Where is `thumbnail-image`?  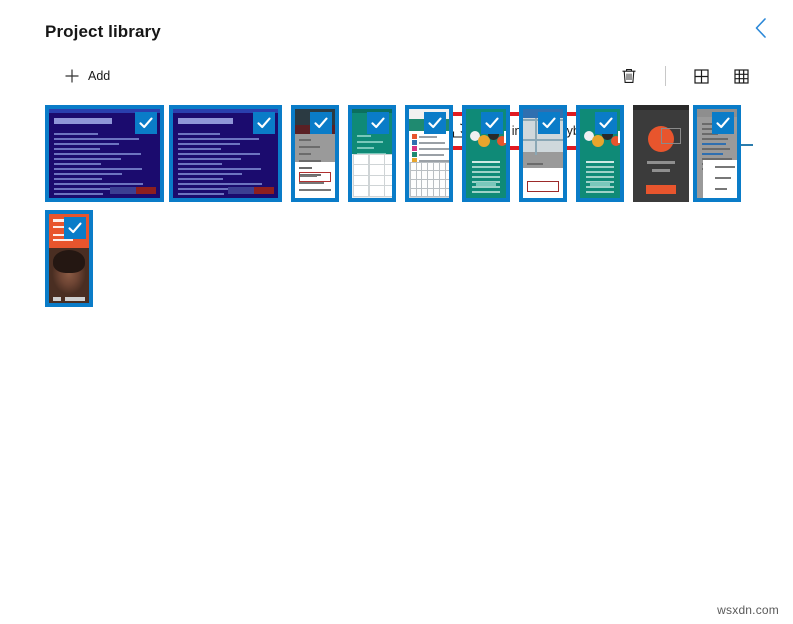
thumbnail-image is located at coordinates (661, 153).